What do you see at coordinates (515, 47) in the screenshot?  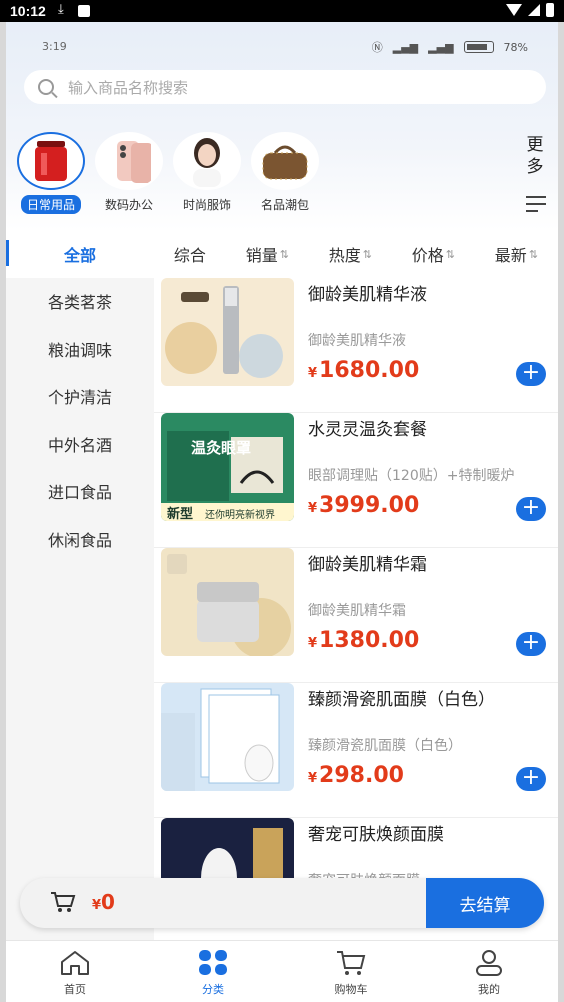 I see `inner-battery-level: 78%` at bounding box center [515, 47].